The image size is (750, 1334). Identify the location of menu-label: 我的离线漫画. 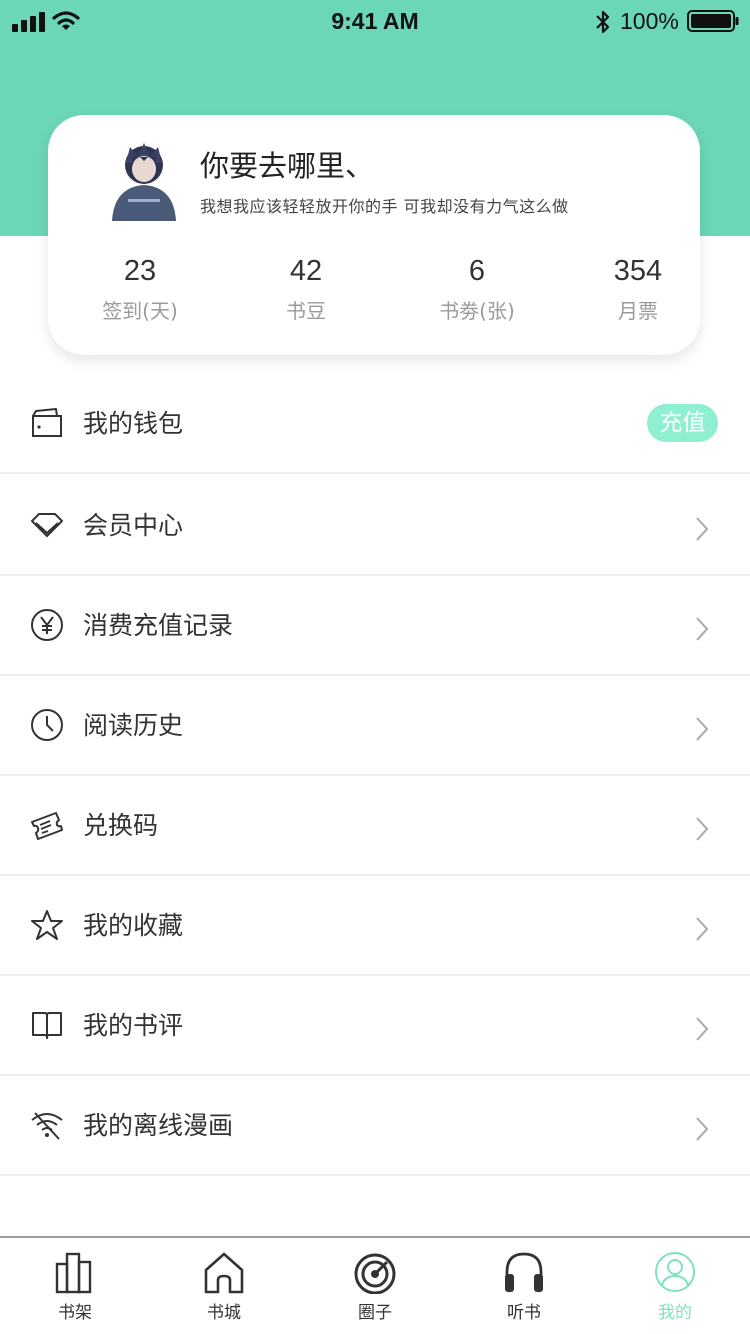
(158, 1125).